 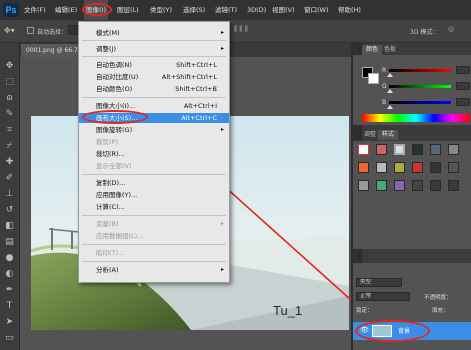 I want to click on red-slider-knob, so click(x=390, y=75).